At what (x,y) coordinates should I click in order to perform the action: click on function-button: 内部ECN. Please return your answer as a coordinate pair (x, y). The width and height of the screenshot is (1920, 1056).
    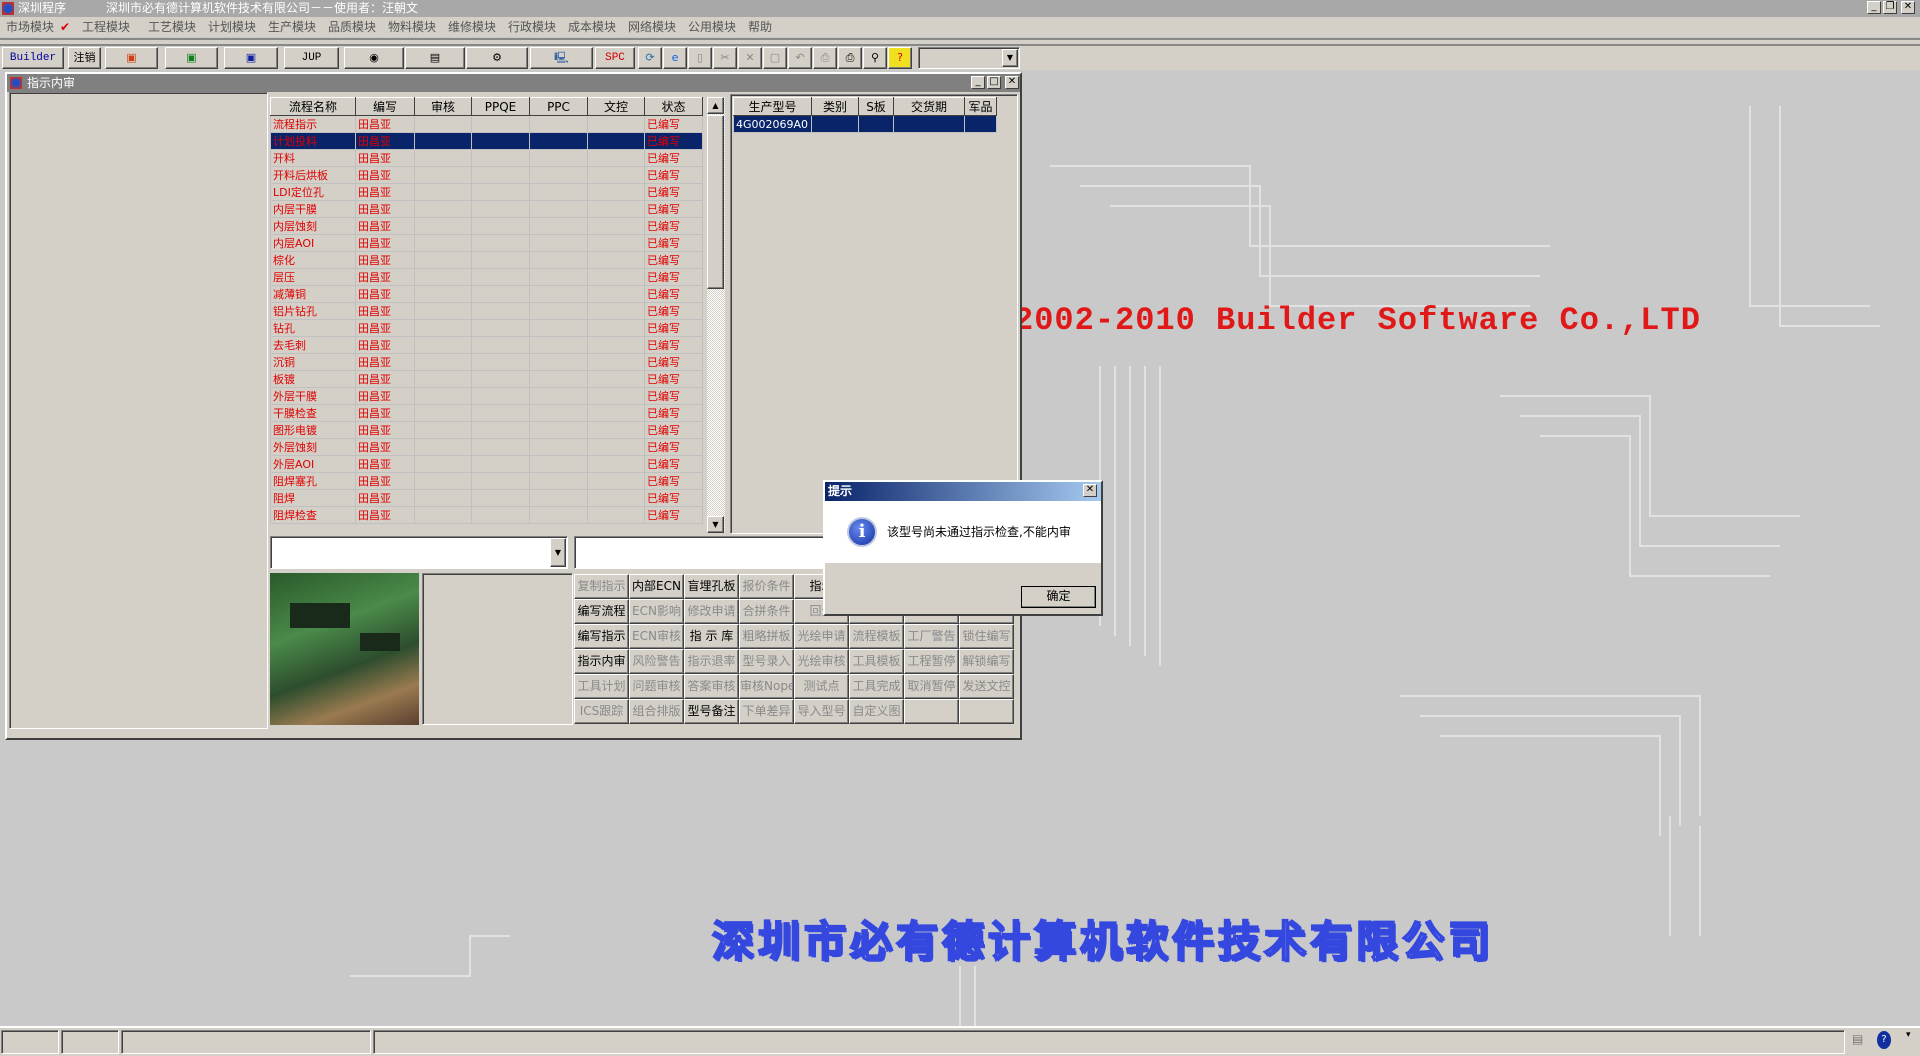
    Looking at the image, I should click on (656, 586).